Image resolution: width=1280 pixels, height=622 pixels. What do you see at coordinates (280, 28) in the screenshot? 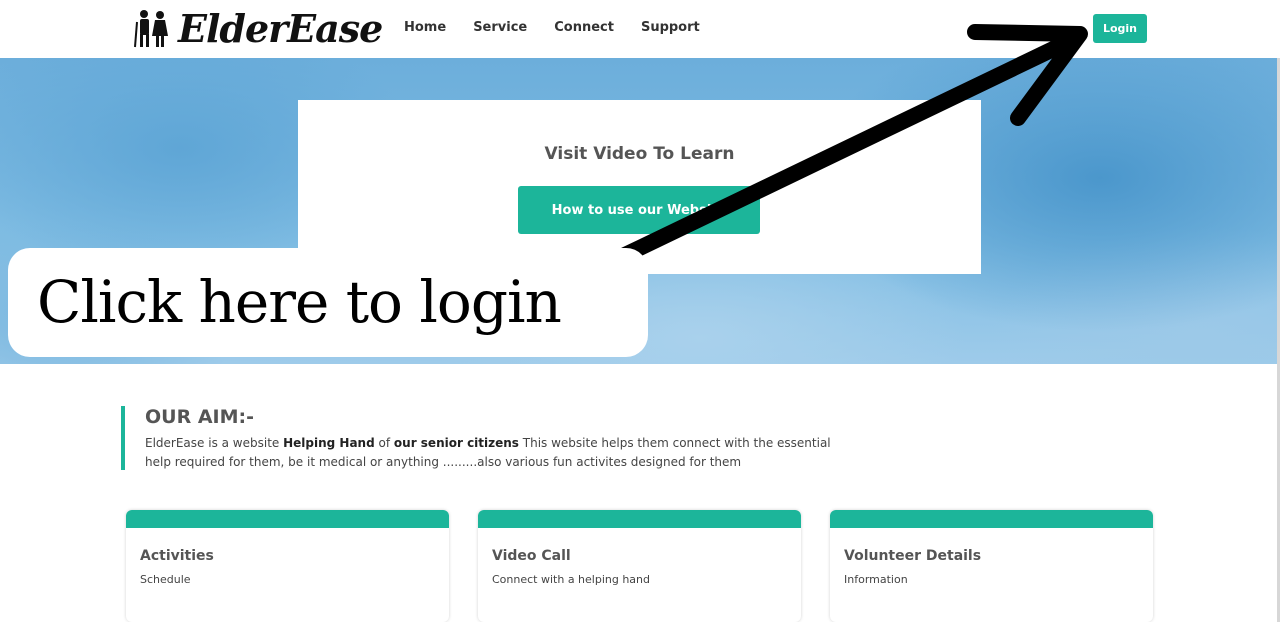
I see `brand-name: ElderEase` at bounding box center [280, 28].